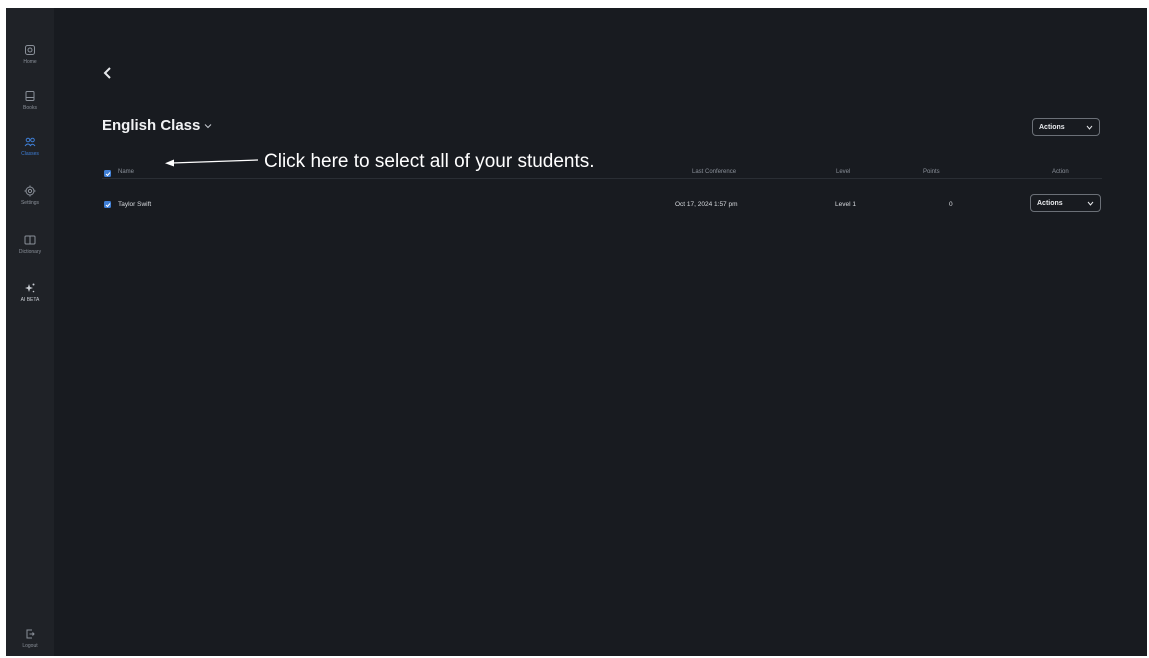  I want to click on row-checkbox, so click(107, 204).